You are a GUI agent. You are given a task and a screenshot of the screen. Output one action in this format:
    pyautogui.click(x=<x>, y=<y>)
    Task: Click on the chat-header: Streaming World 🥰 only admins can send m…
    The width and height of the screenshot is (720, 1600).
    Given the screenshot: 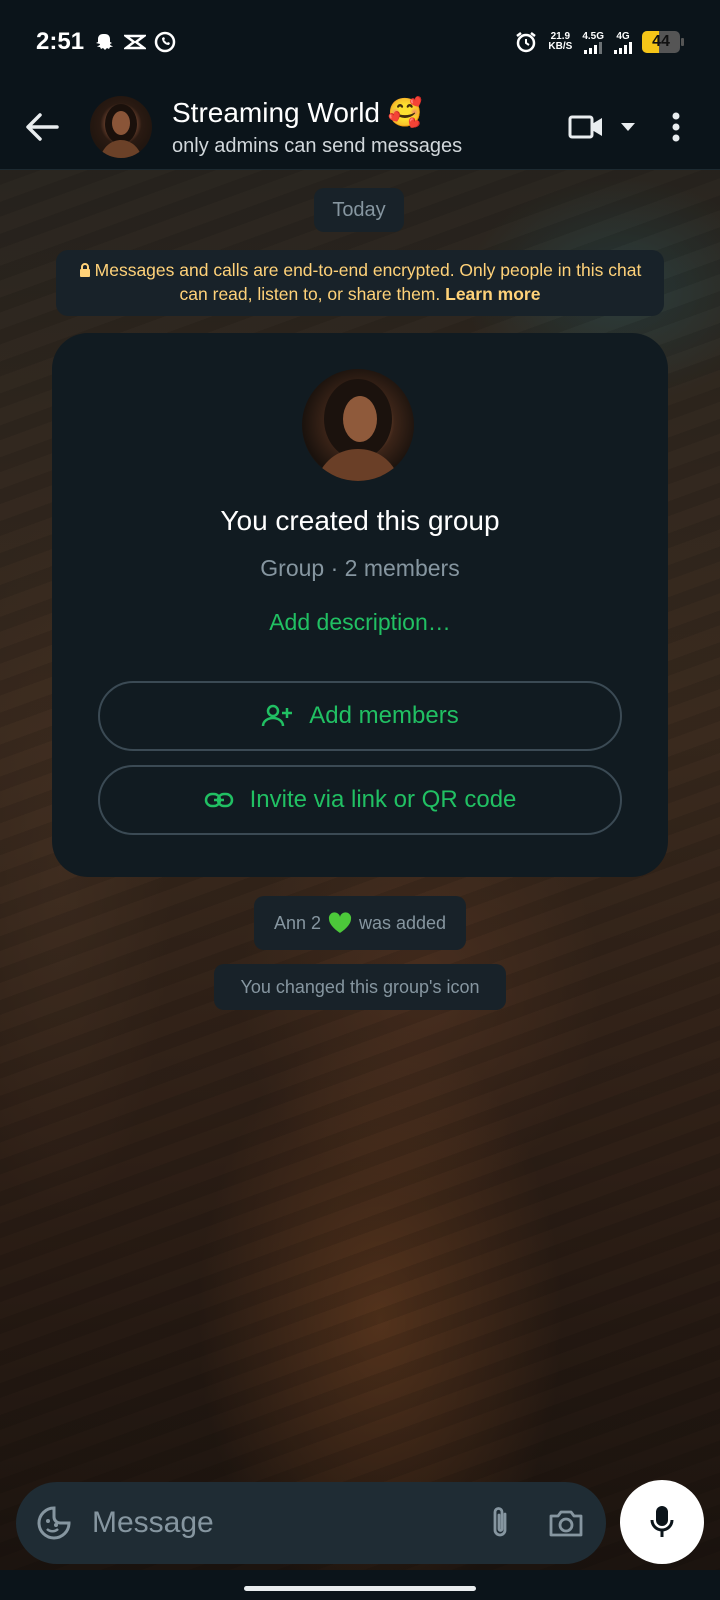 What is the action you would take?
    pyautogui.click(x=360, y=127)
    